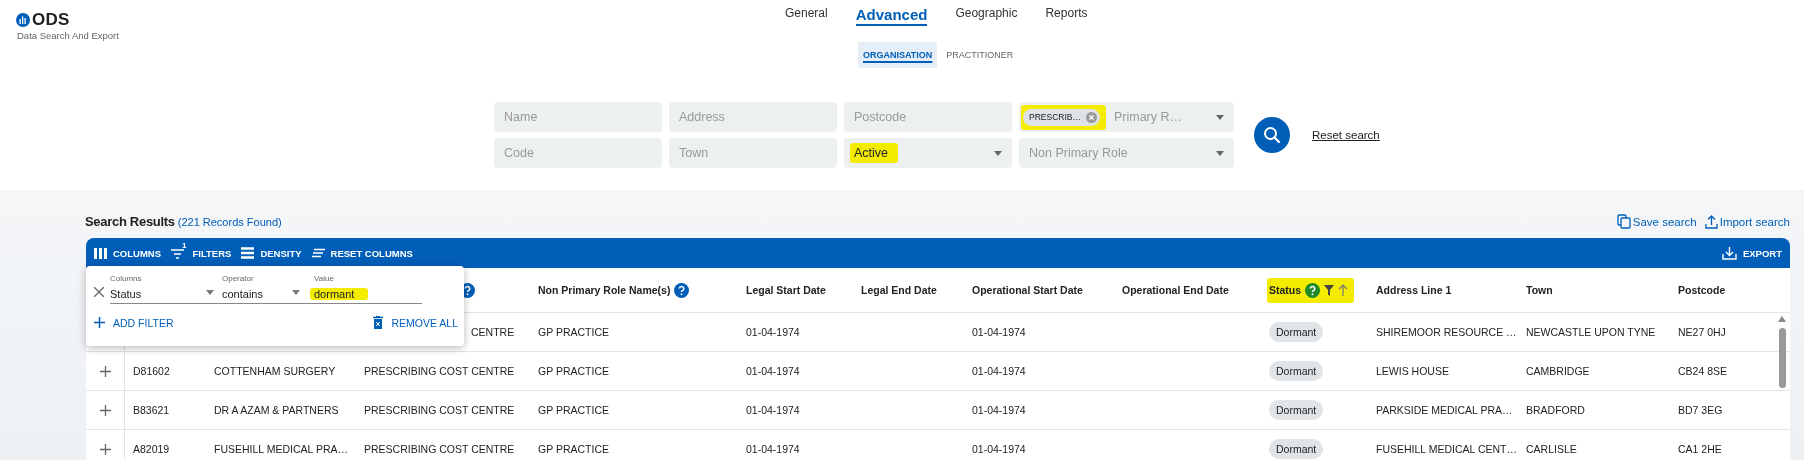  Describe the element at coordinates (271, 253) in the screenshot. I see `toolbar-button: DENSITY` at that location.